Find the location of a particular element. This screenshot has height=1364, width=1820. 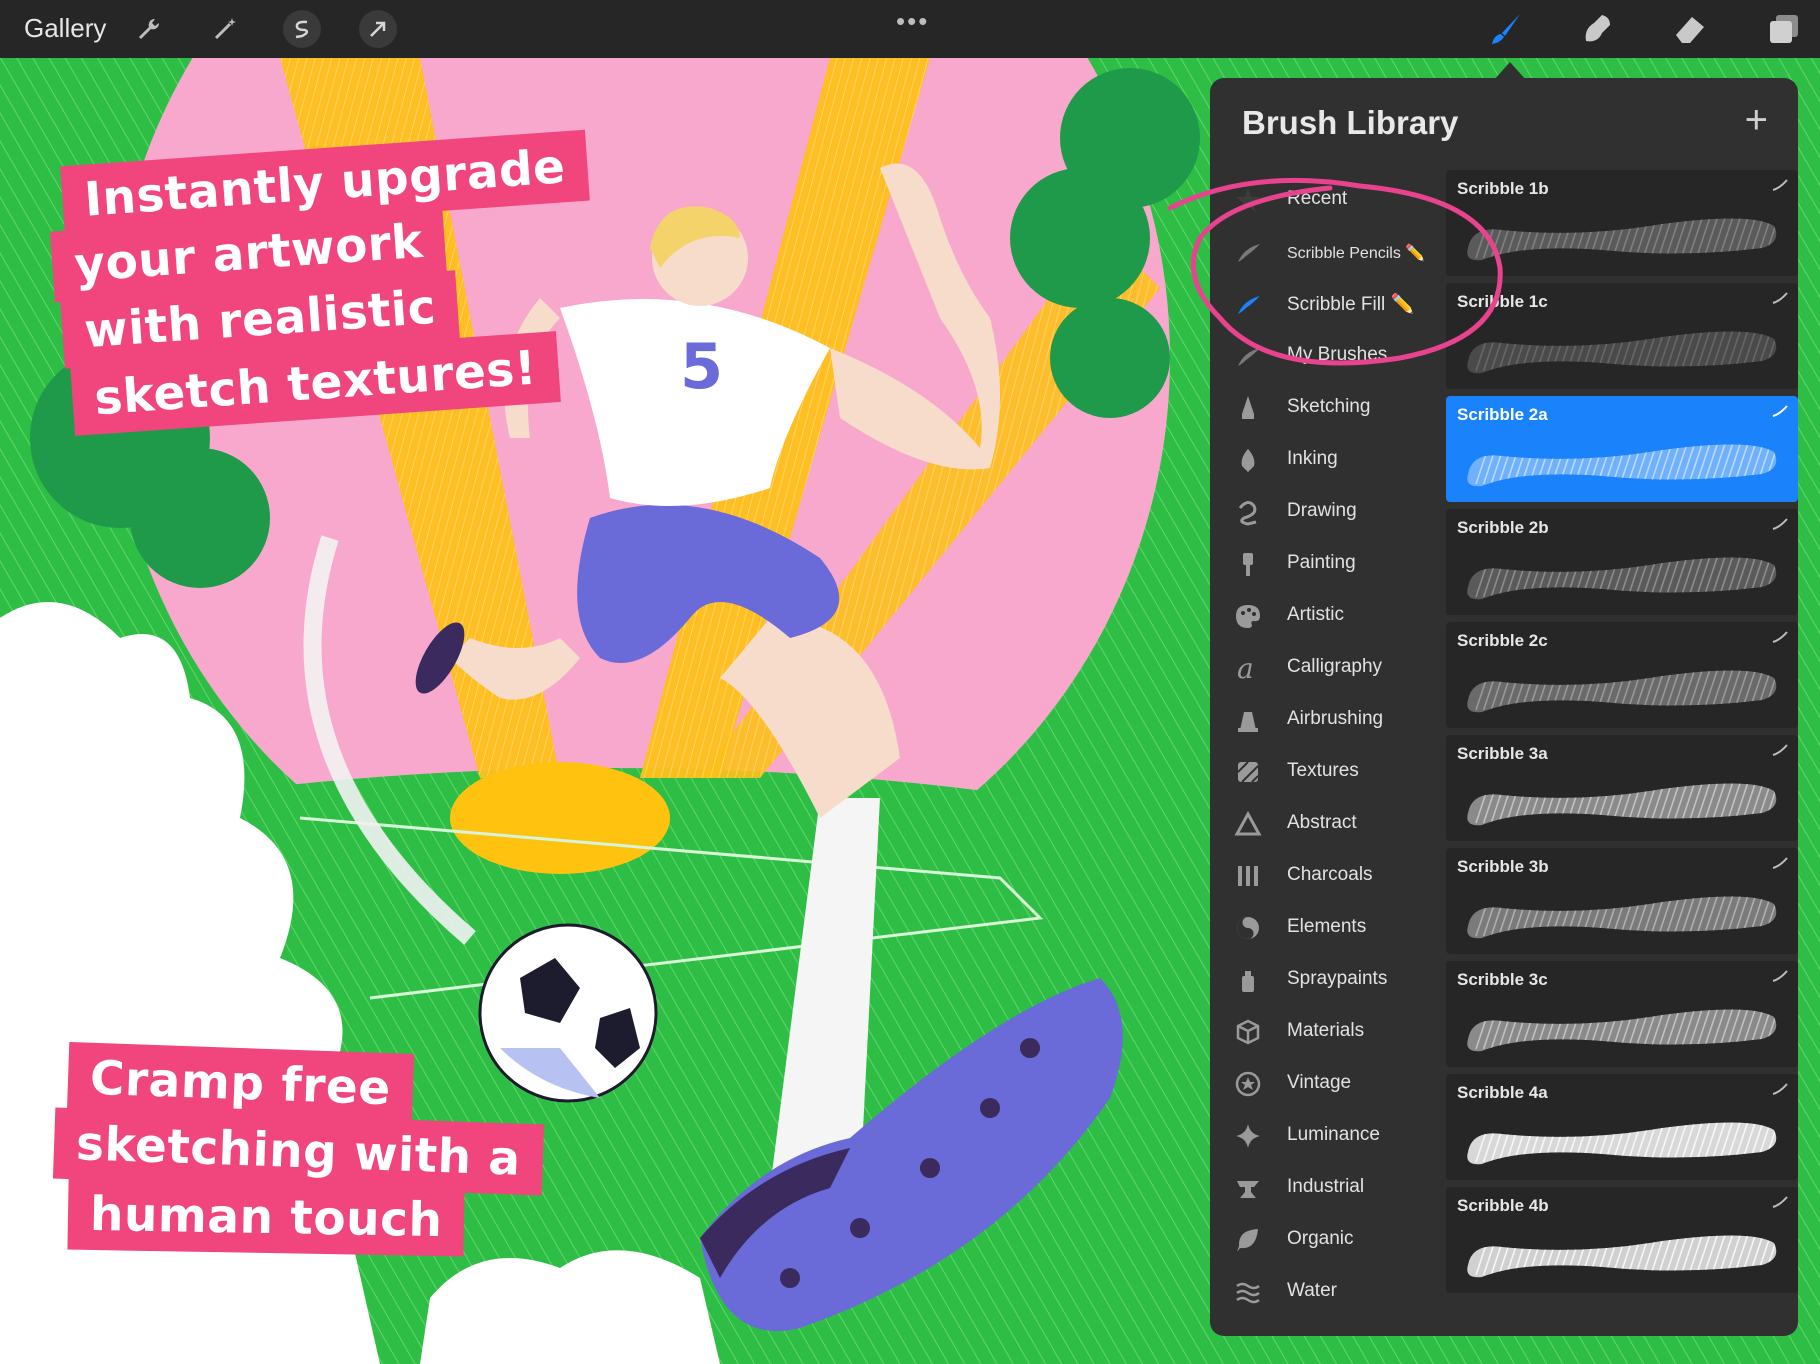

brush-scribble-3c: Scribble 3c is located at coordinates (1622, 1014).